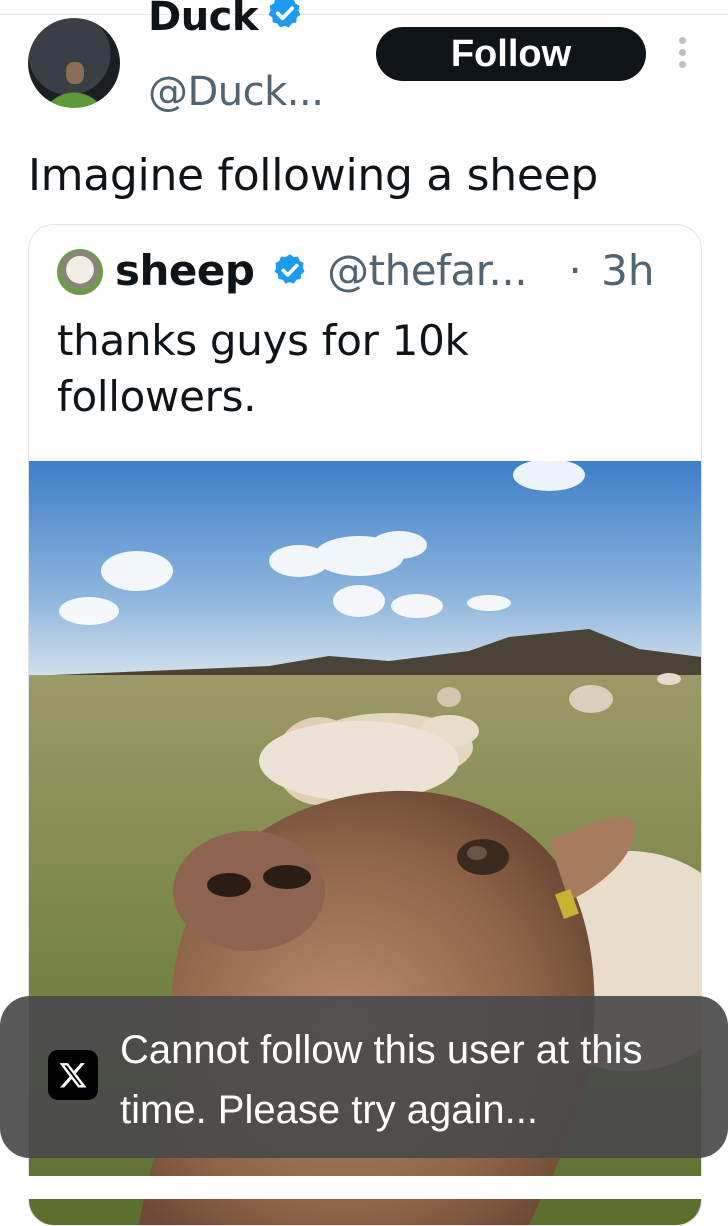 This screenshot has width=728, height=1226. What do you see at coordinates (263, 368) in the screenshot?
I see `quoted-tweet-text: thanks guys for 10k followers.` at bounding box center [263, 368].